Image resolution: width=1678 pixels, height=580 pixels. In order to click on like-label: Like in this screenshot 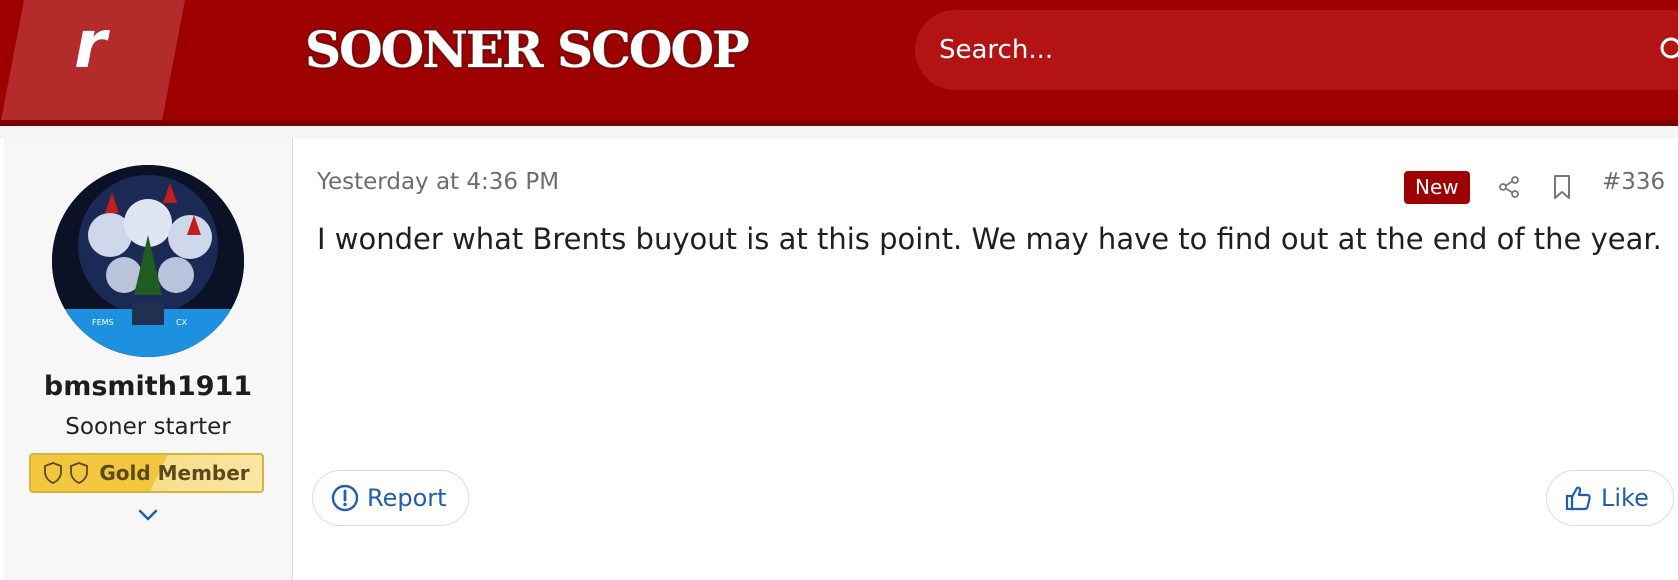, I will do `click(1625, 498)`.